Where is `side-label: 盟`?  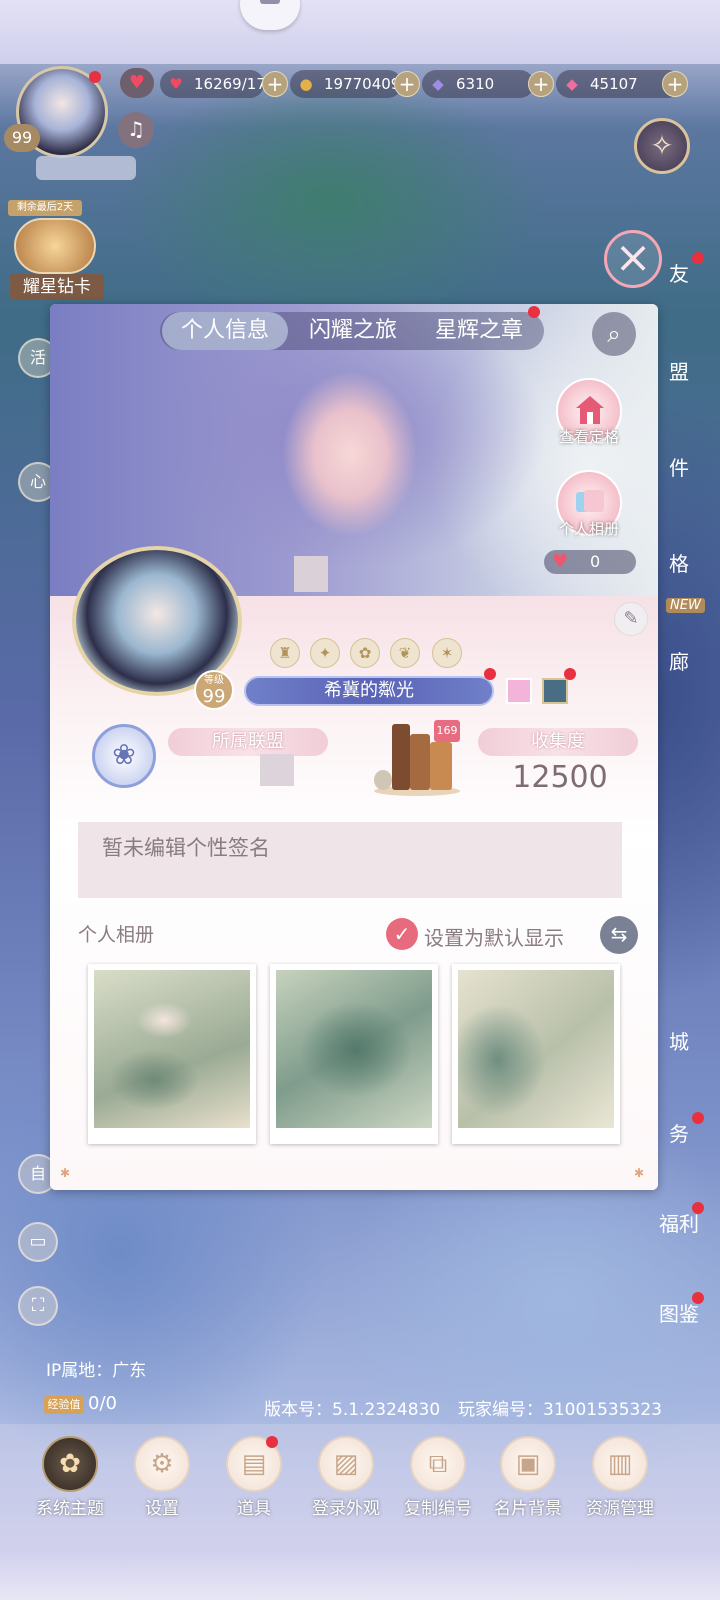
side-label: 盟 is located at coordinates (679, 372).